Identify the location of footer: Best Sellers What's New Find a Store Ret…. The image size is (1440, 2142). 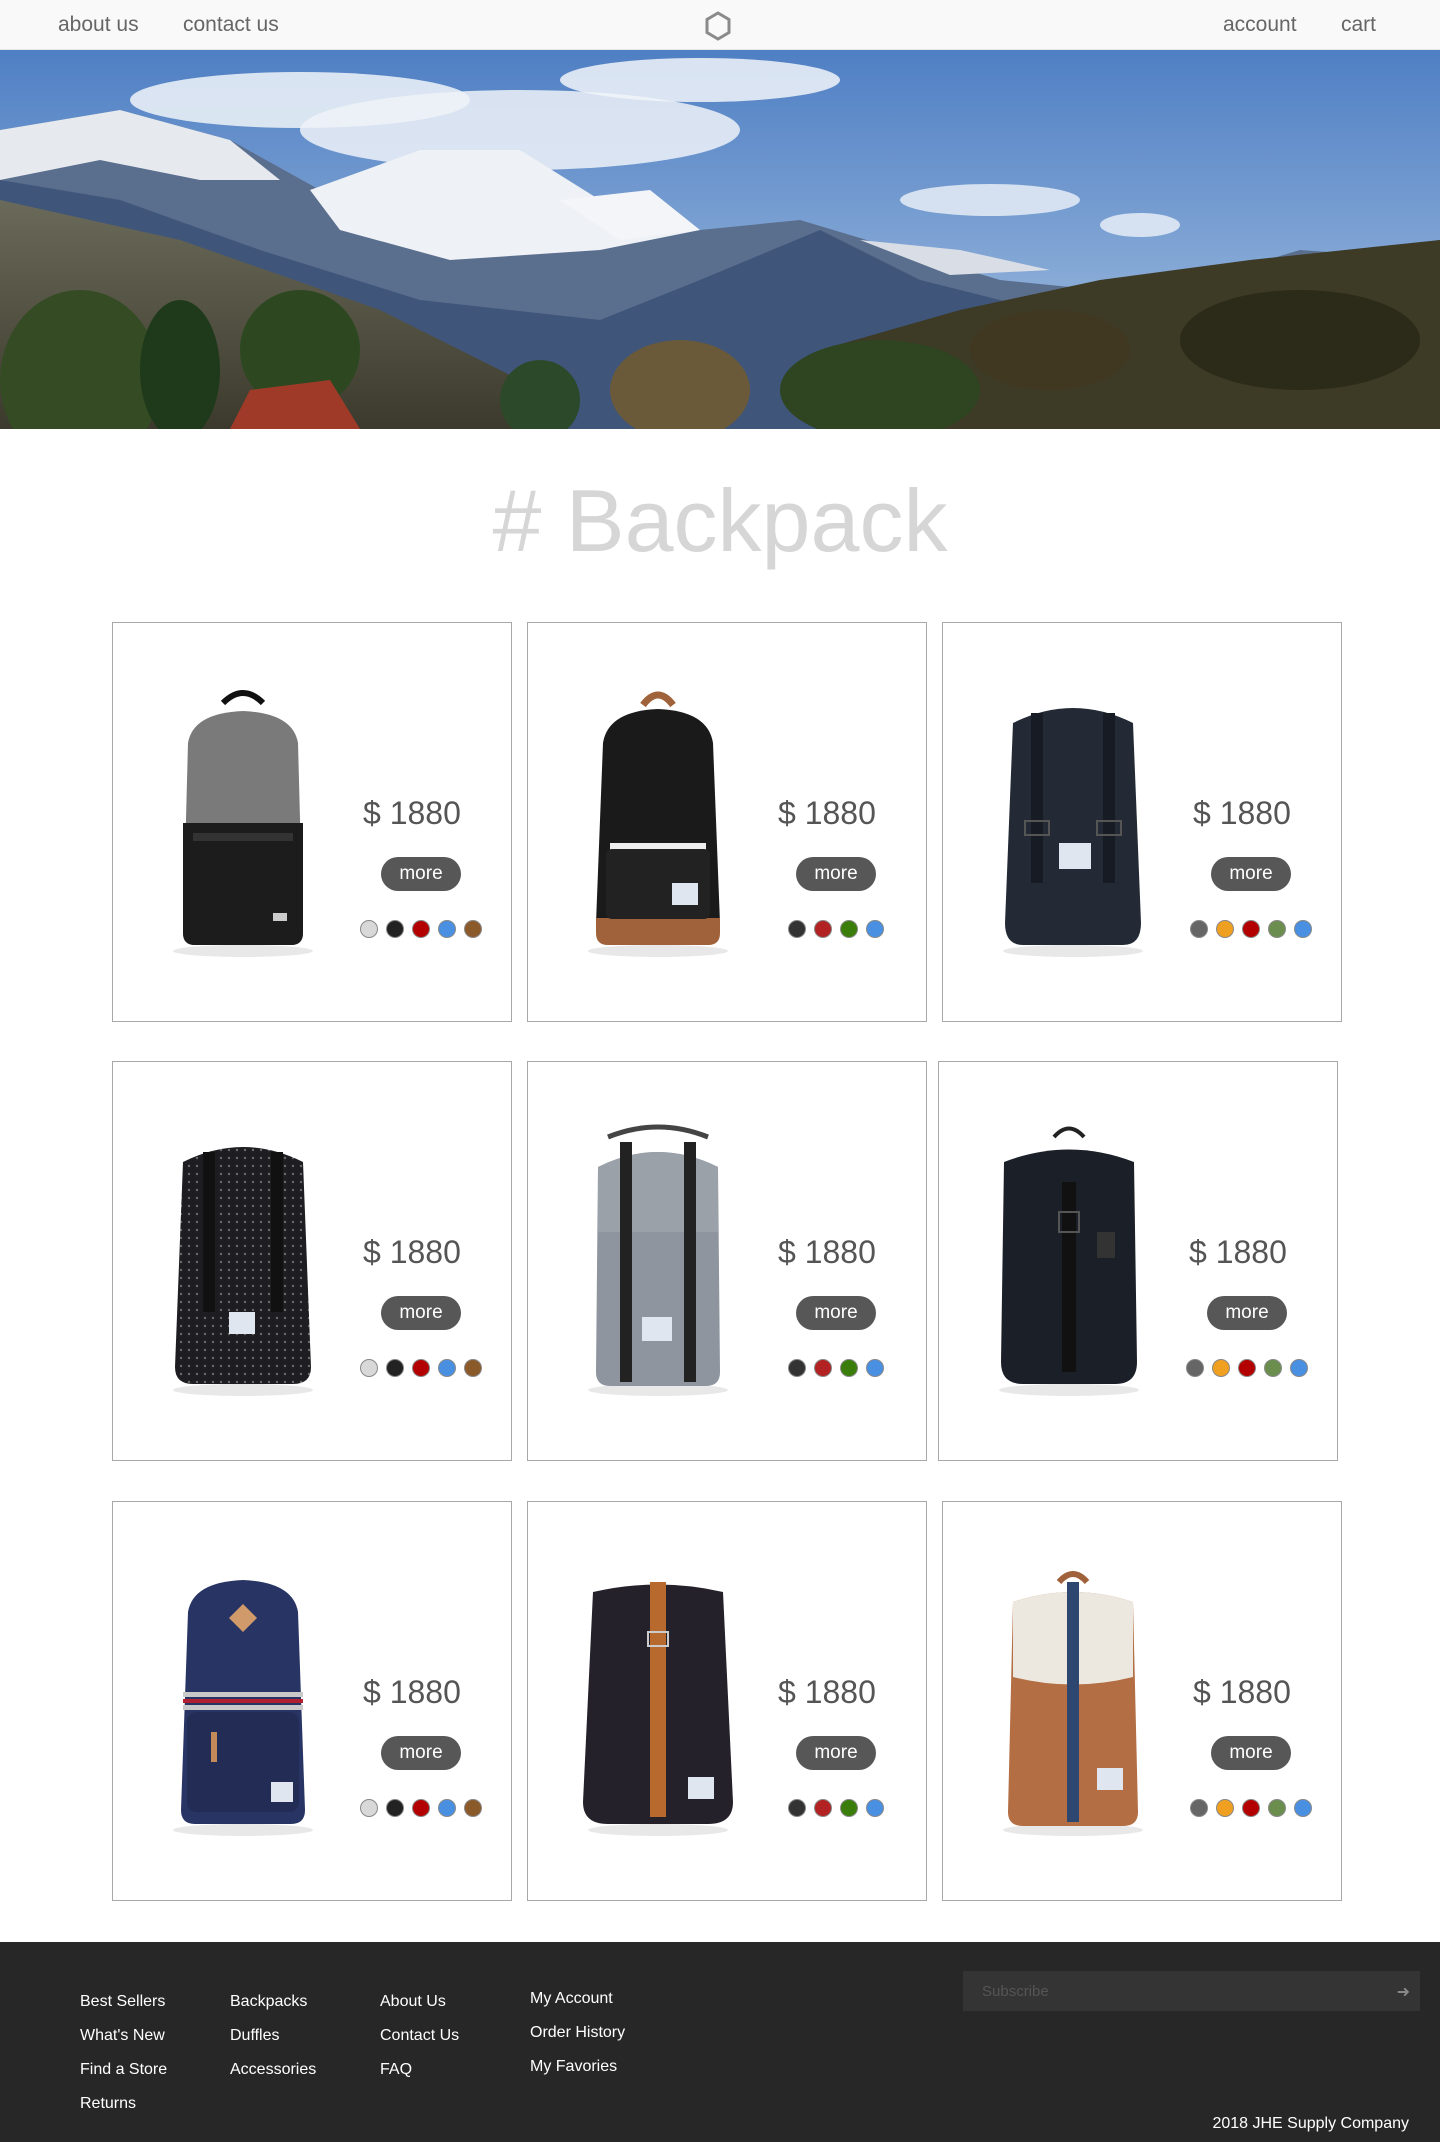
(720, 2042).